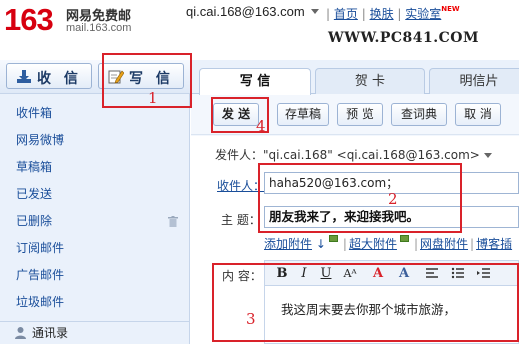  Describe the element at coordinates (239, 155) in the screenshot. I see `sender-label: 发件人：` at that location.